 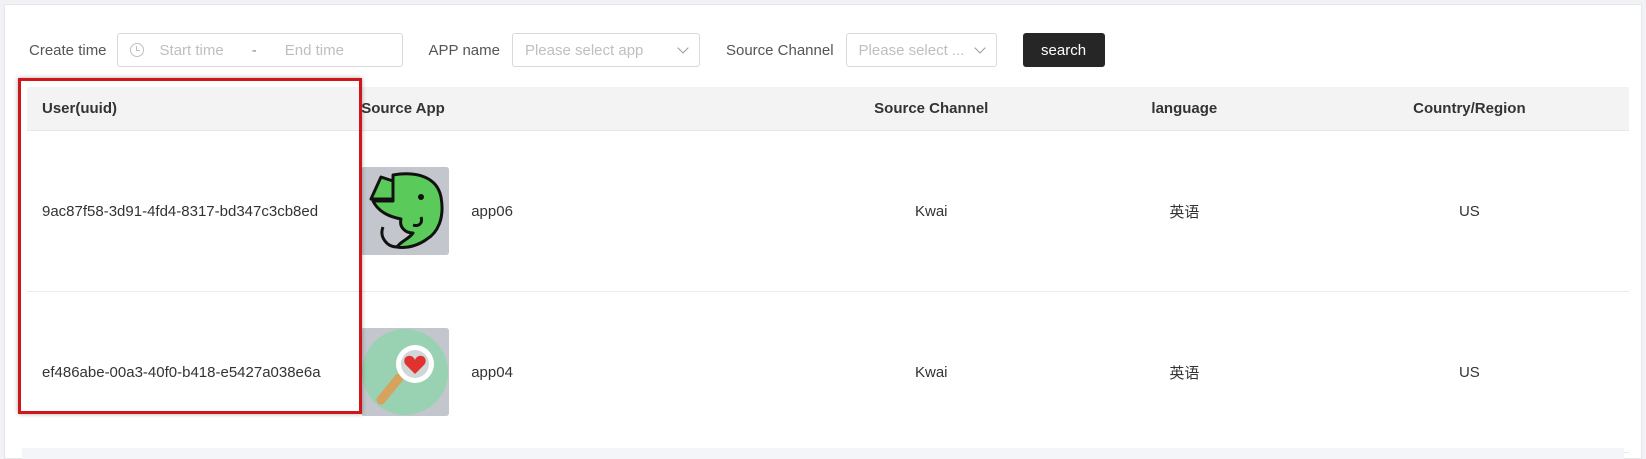 I want to click on source-app-cell: app04, so click(x=582, y=372).